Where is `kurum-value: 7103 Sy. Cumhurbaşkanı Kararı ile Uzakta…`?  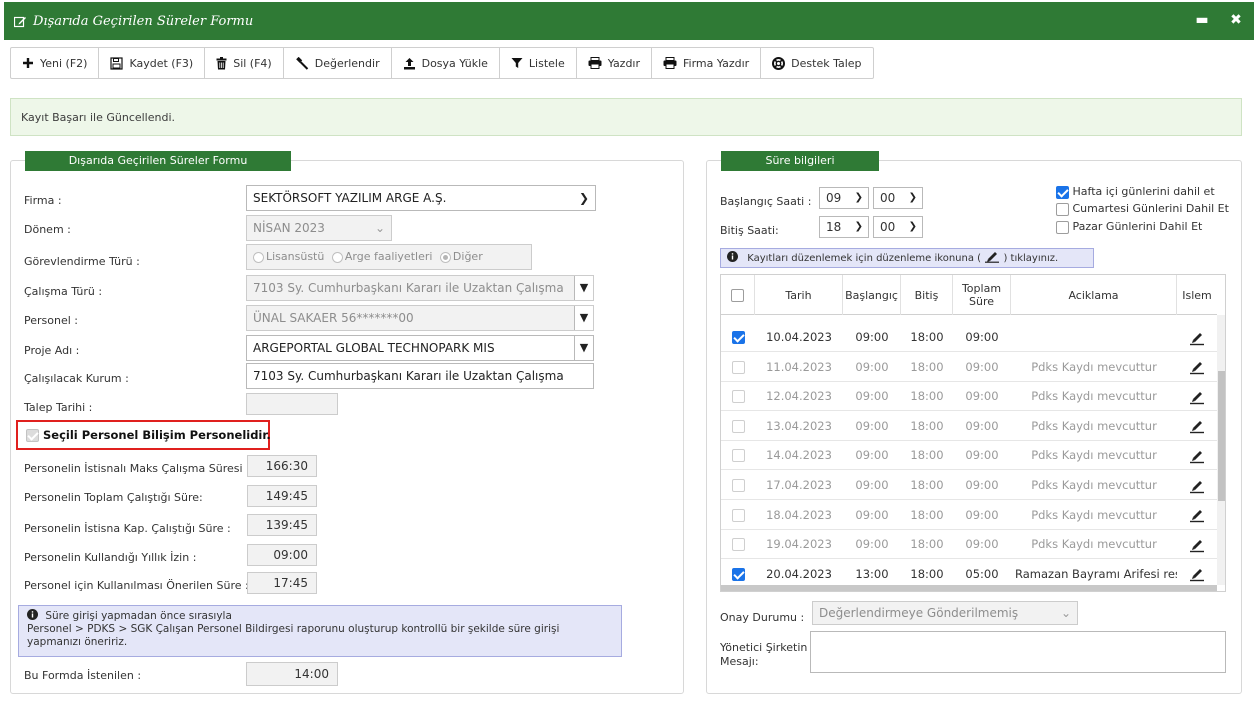
kurum-value: 7103 Sy. Cumhurbaşkanı Kararı ile Uzakta… is located at coordinates (408, 376).